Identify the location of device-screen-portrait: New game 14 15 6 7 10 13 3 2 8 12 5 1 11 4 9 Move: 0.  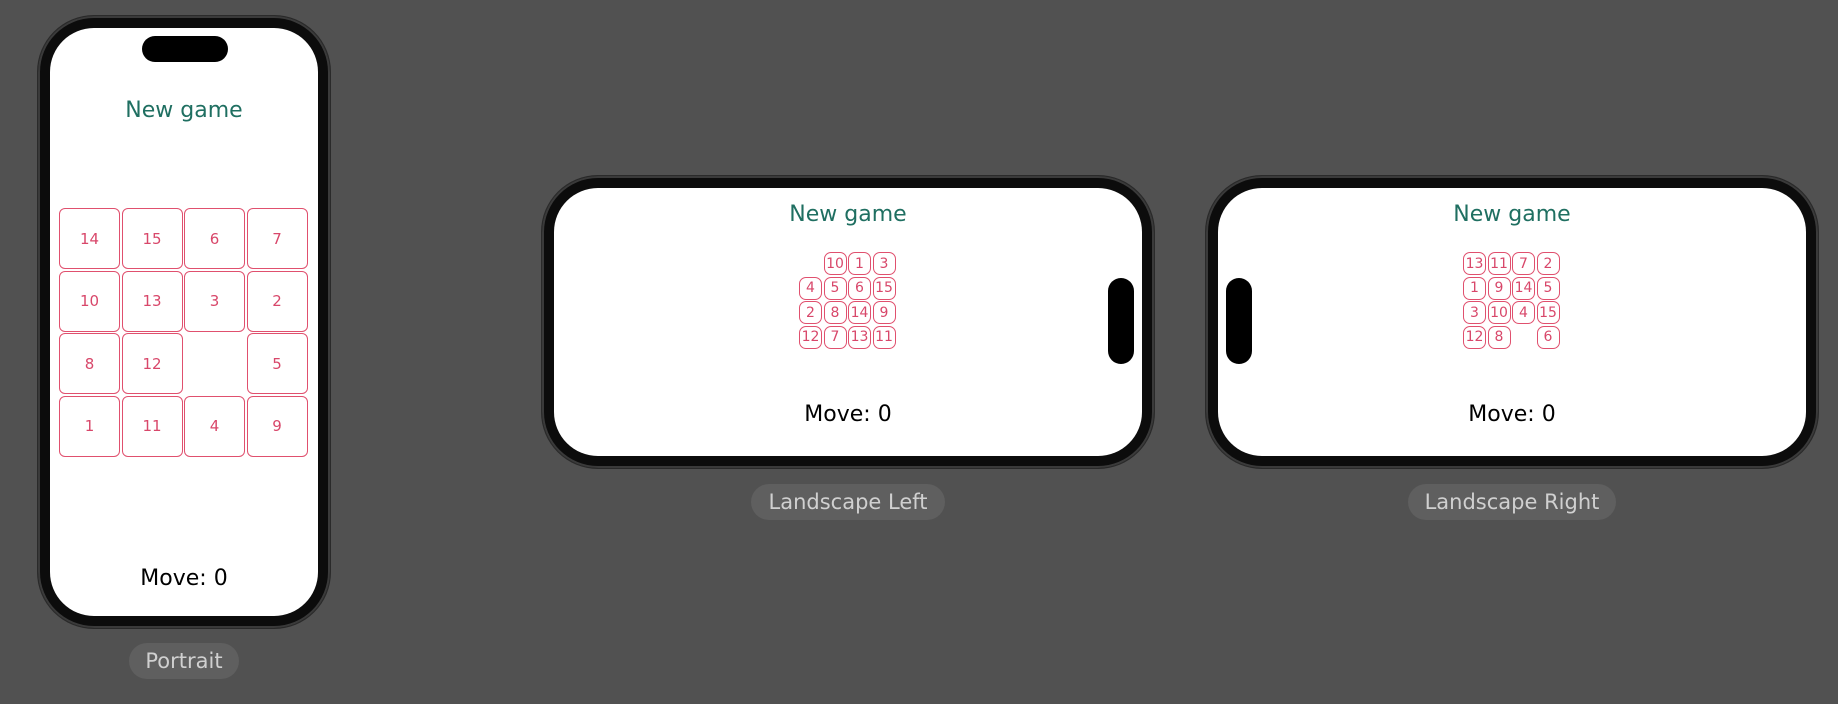
(184, 322).